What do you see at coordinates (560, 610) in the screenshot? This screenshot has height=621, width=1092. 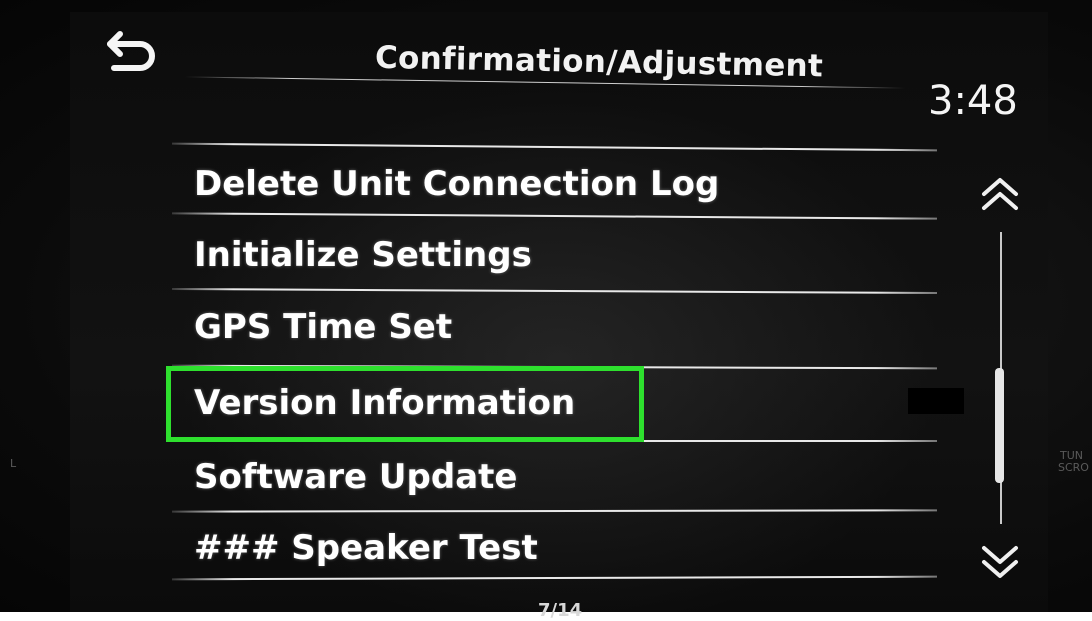 I see `page-indicator: 7/14` at bounding box center [560, 610].